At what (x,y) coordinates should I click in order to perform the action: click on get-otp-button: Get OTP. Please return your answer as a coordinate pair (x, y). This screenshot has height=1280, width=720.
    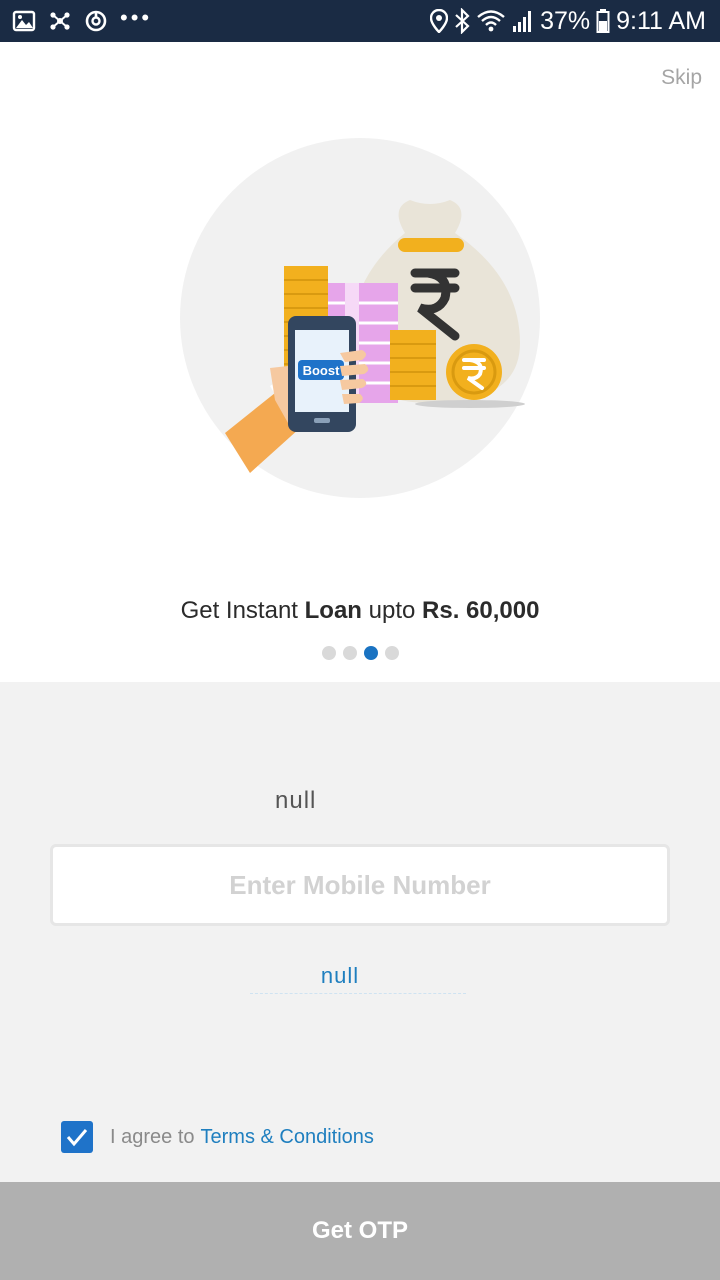
    Looking at the image, I should click on (360, 1231).